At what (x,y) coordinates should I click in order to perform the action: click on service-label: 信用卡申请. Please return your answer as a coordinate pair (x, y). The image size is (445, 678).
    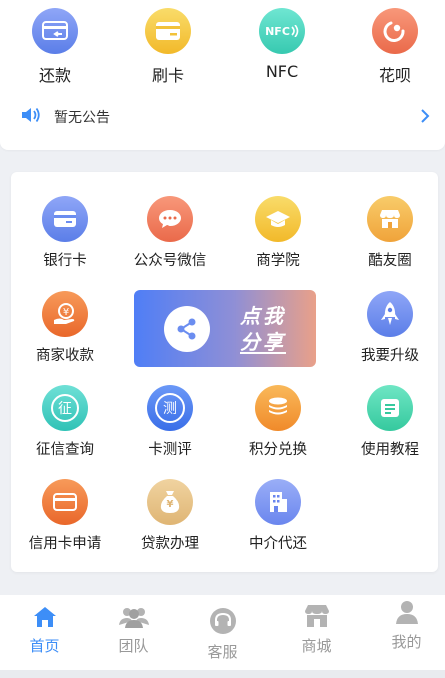
    Looking at the image, I should click on (65, 544).